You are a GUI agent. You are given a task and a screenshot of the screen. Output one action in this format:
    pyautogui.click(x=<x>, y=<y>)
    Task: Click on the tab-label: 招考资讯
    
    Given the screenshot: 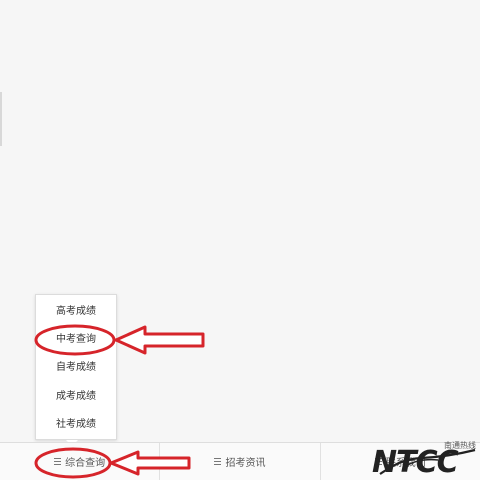 What is the action you would take?
    pyautogui.click(x=245, y=463)
    